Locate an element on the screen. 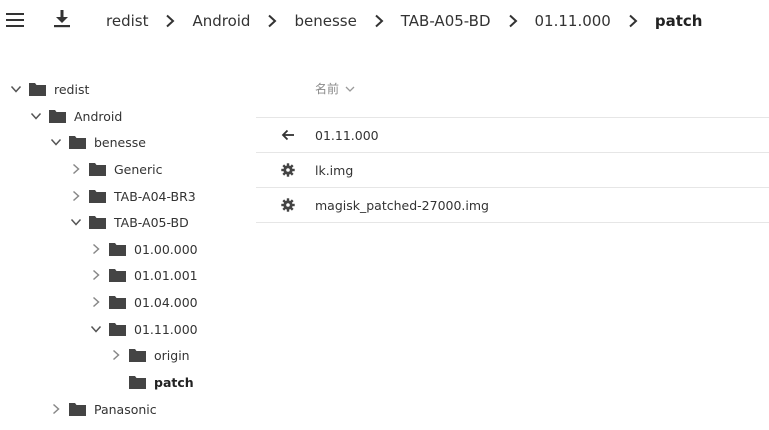 The image size is (769, 430). list-row-name: magisk_patched-27000.img is located at coordinates (402, 205).